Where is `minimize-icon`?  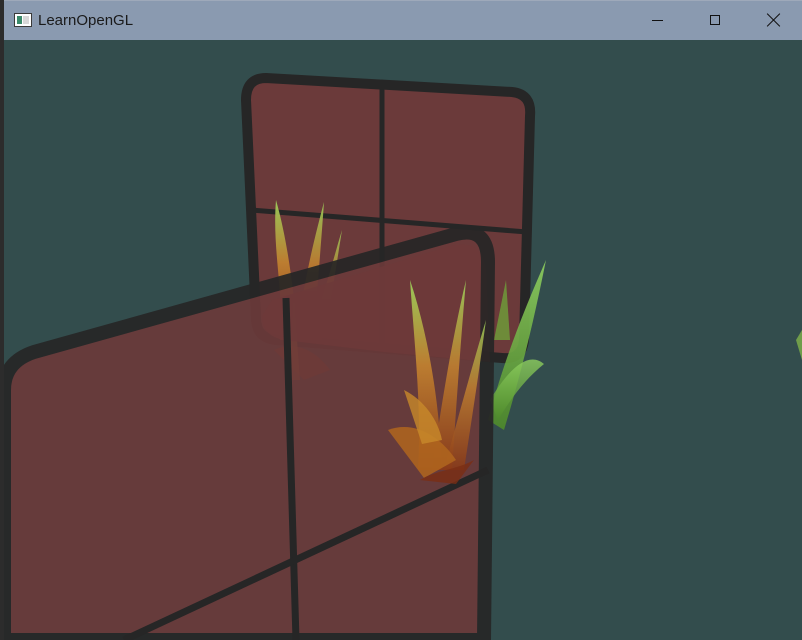
minimize-icon is located at coordinates (657, 20).